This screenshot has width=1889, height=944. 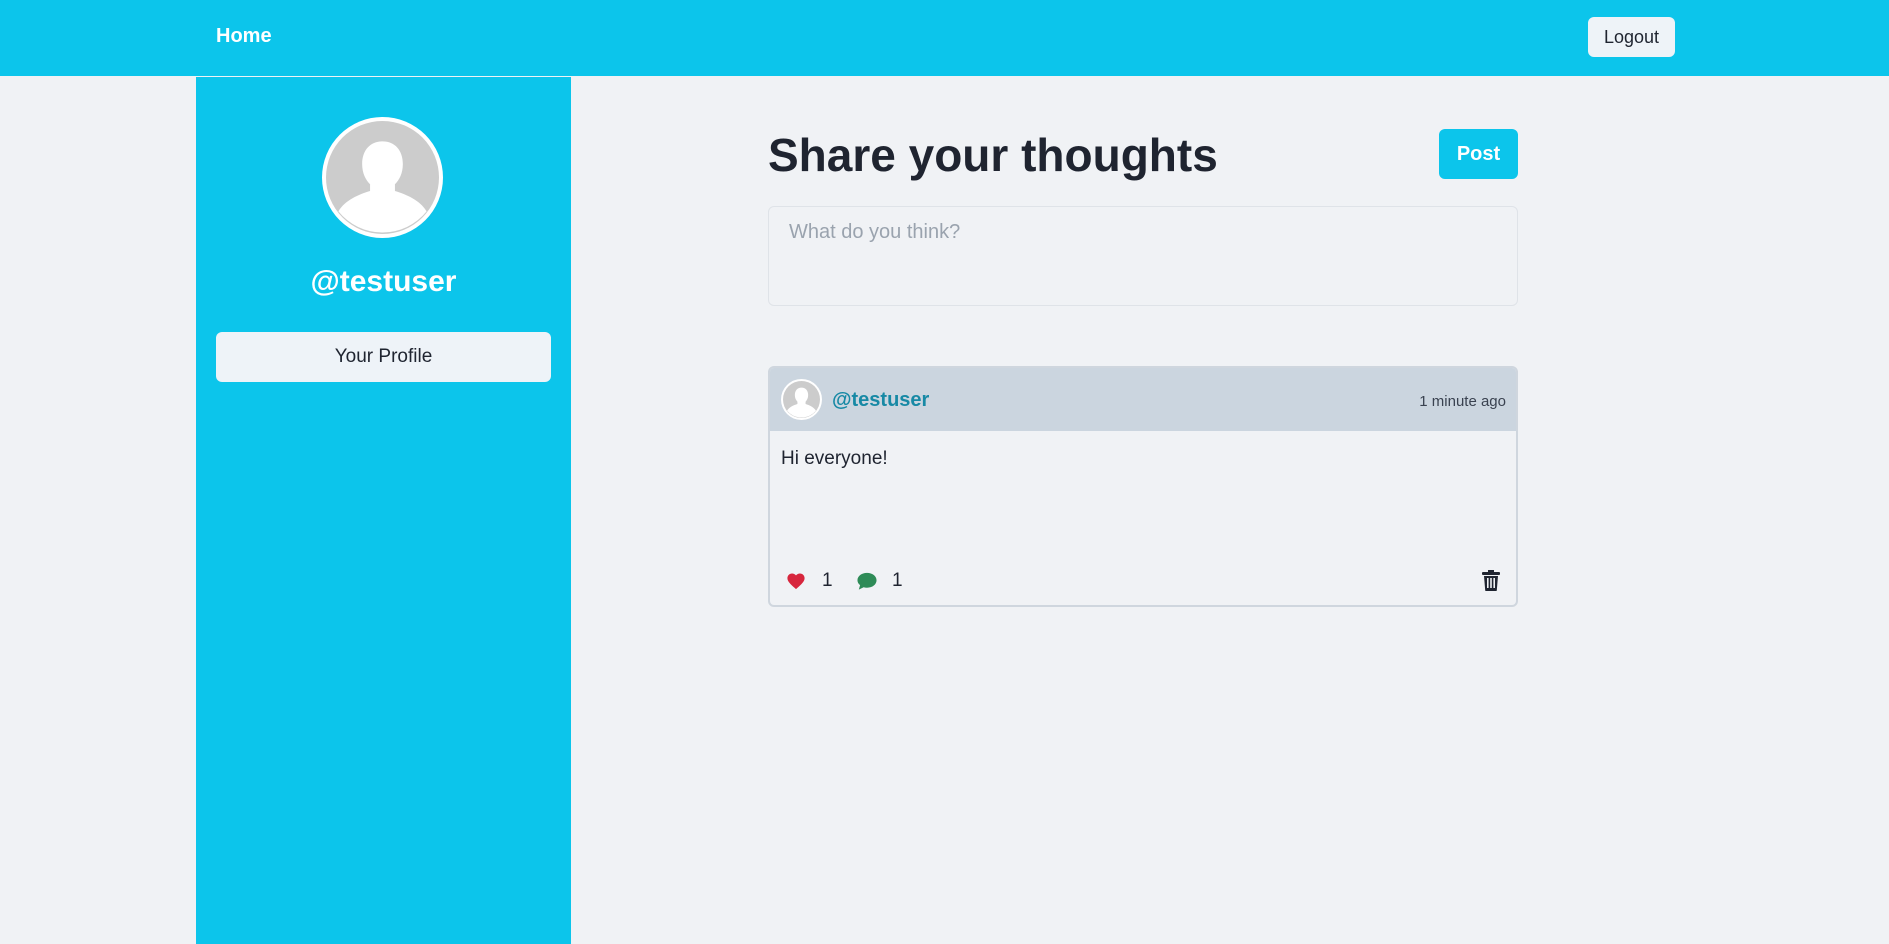 What do you see at coordinates (1143, 256) in the screenshot?
I see `post-input` at bounding box center [1143, 256].